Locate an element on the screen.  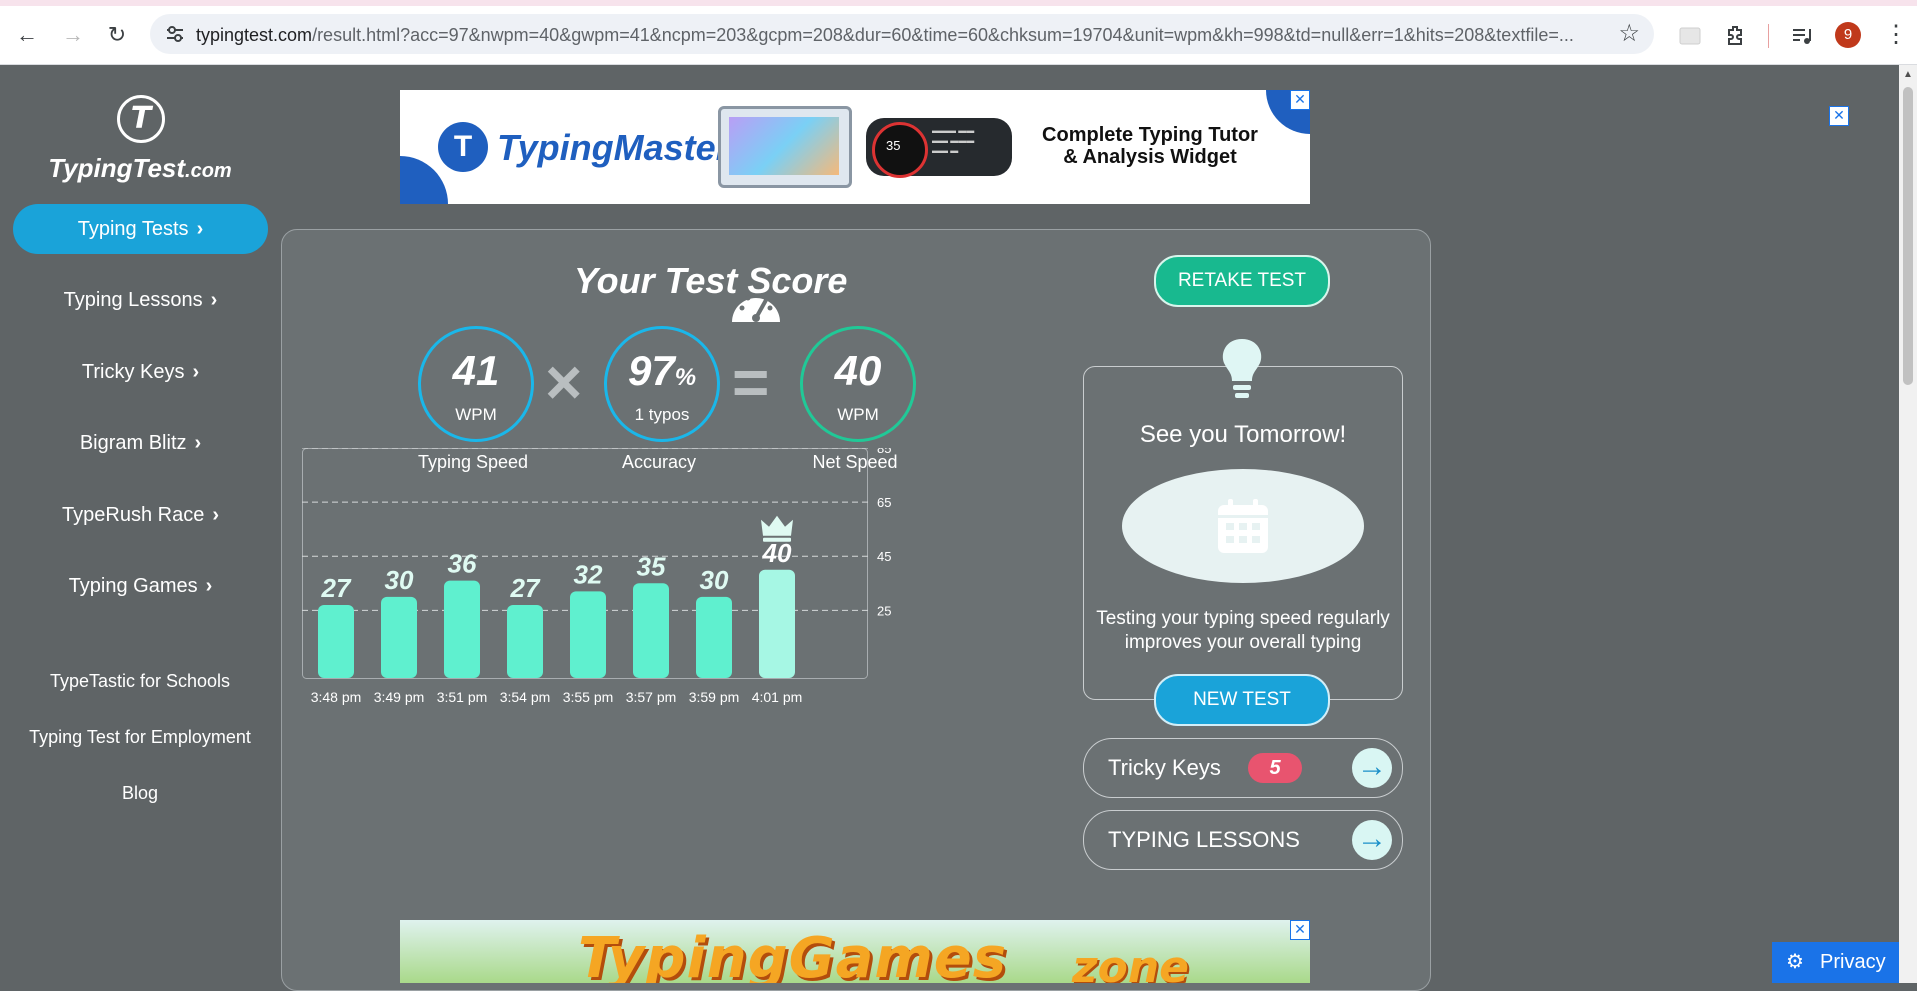
calendar-icon is located at coordinates (1243, 526).